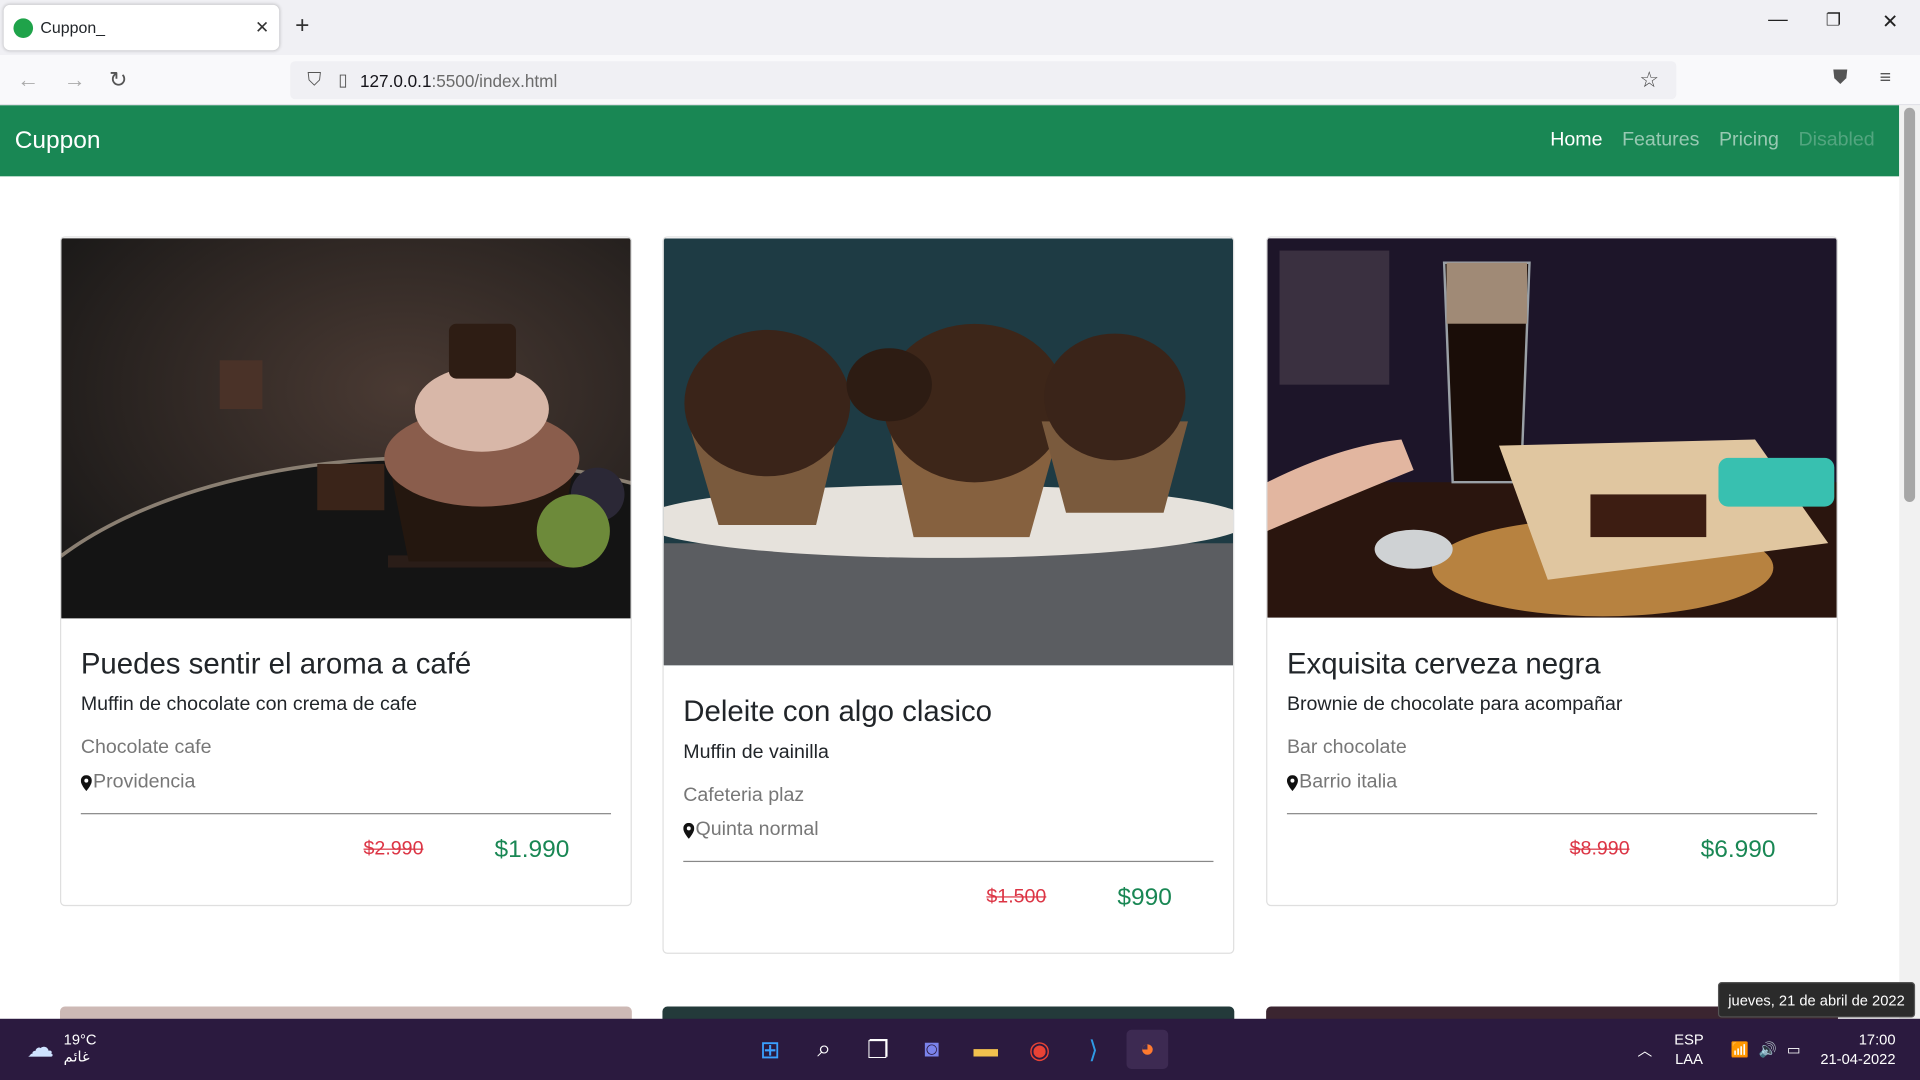 Image resolution: width=1920 pixels, height=1080 pixels. I want to click on card-1-old-price: $2.990, so click(393, 849).